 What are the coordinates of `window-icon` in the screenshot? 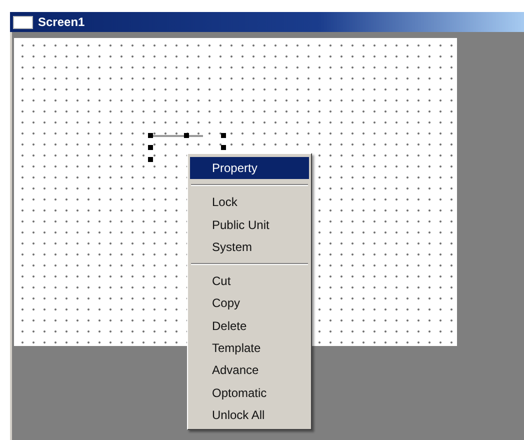 It's located at (23, 22).